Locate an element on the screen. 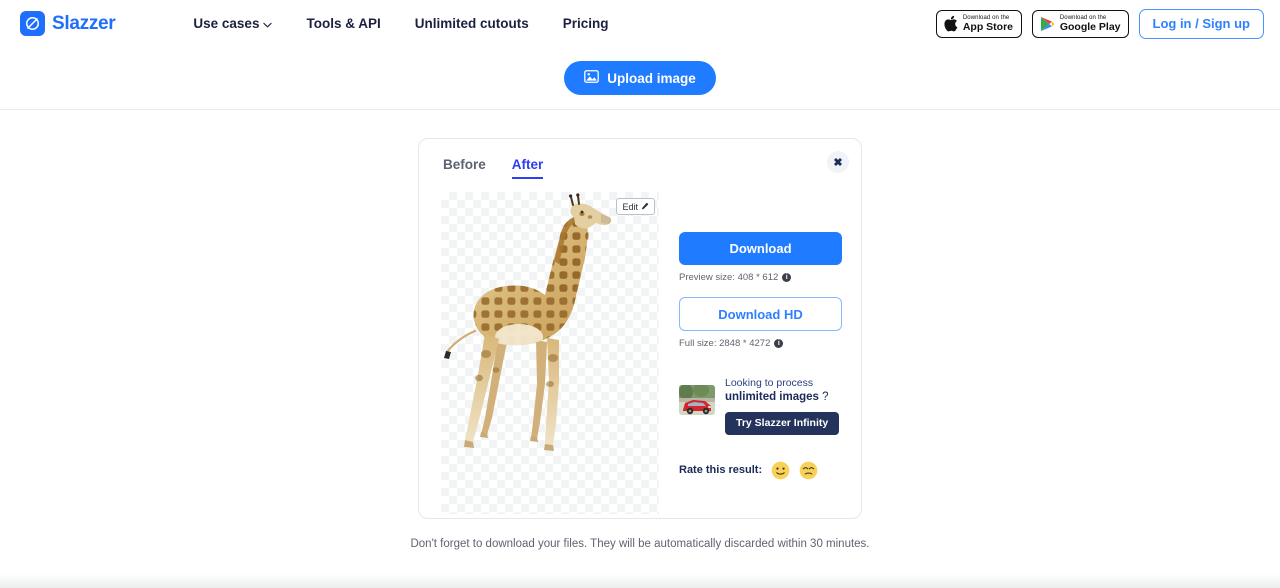 This screenshot has width=1280, height=588. promo-car-thumbnail is located at coordinates (697, 400).